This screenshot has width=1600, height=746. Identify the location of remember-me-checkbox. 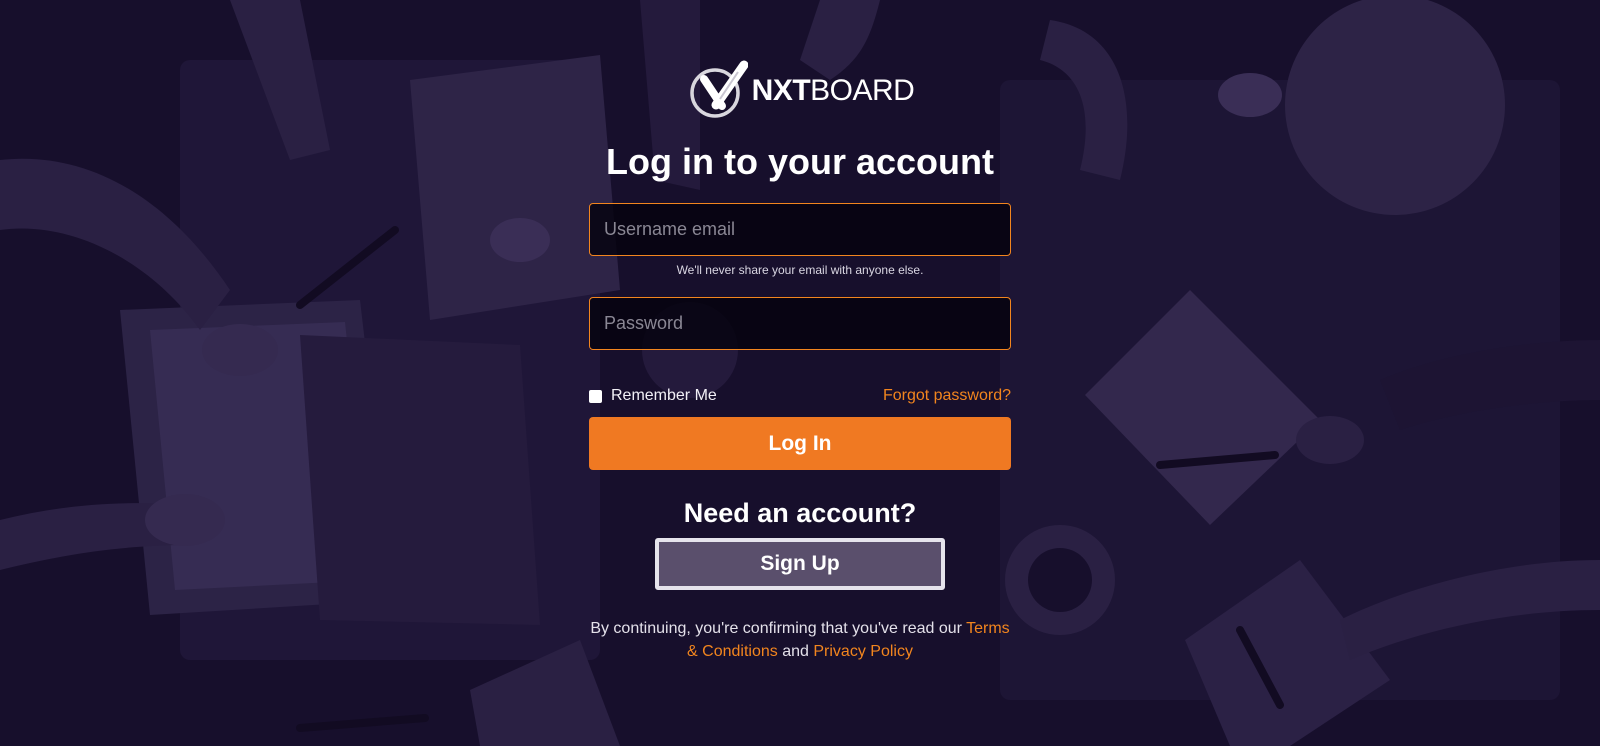
(595, 396).